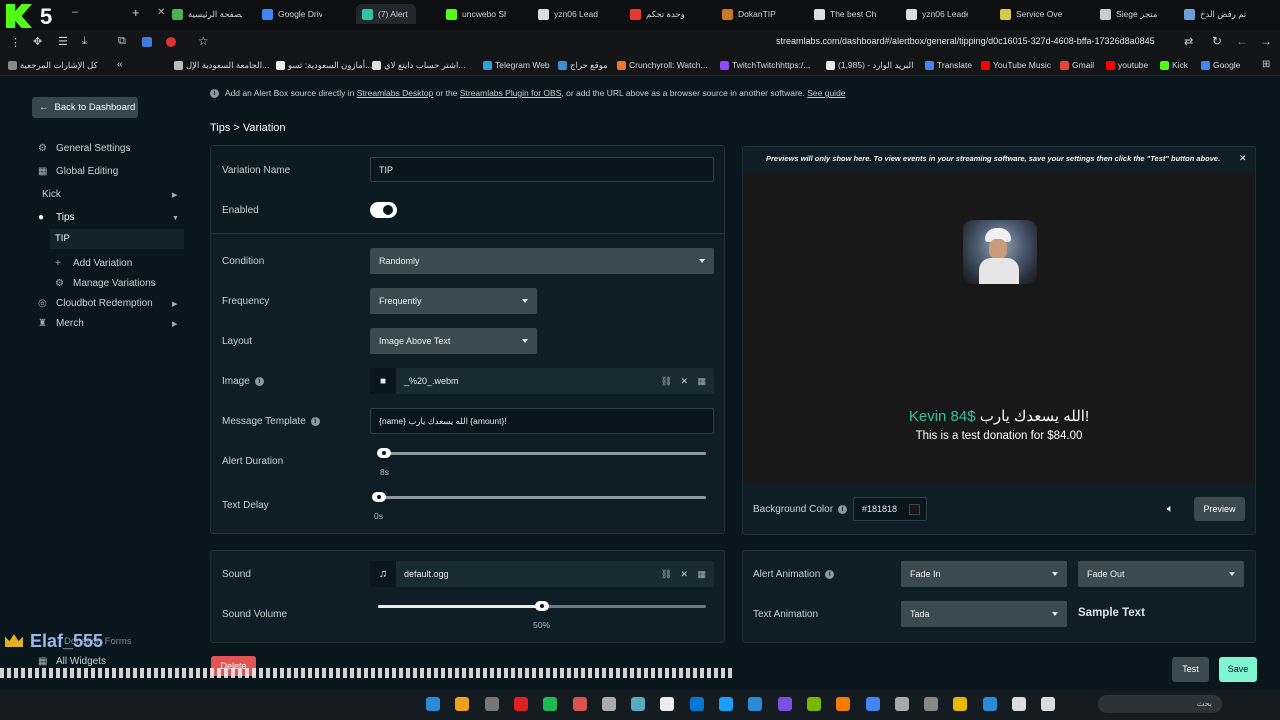  Describe the element at coordinates (105, 283) in the screenshot. I see `manage-variations-link: ⚙ Manage Variations` at that location.